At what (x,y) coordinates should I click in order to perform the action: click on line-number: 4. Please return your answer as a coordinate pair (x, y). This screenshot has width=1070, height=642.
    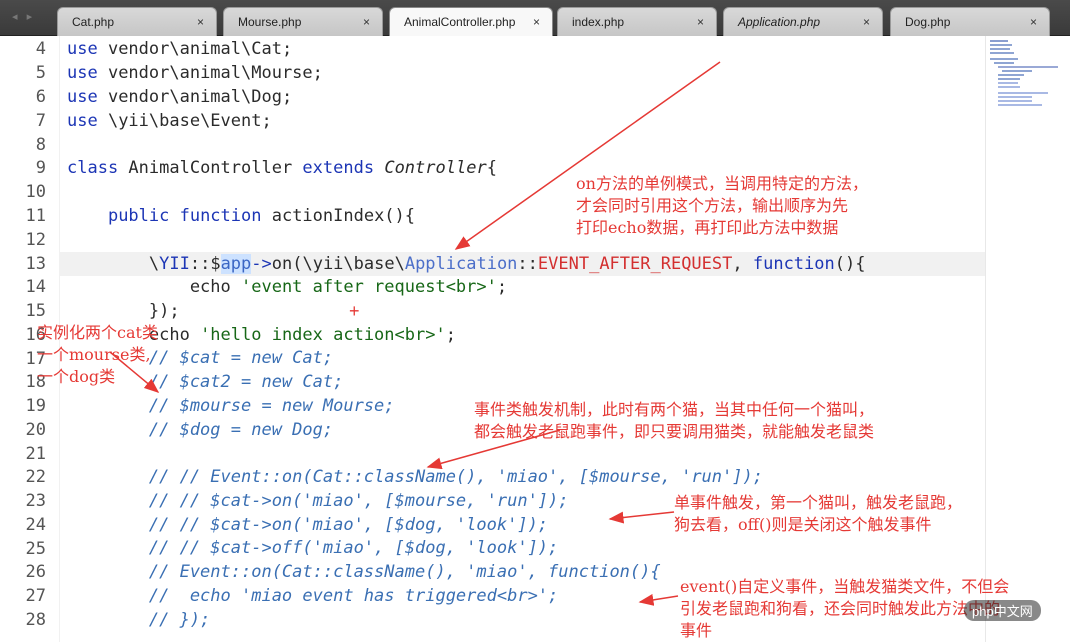
    Looking at the image, I should click on (40, 49).